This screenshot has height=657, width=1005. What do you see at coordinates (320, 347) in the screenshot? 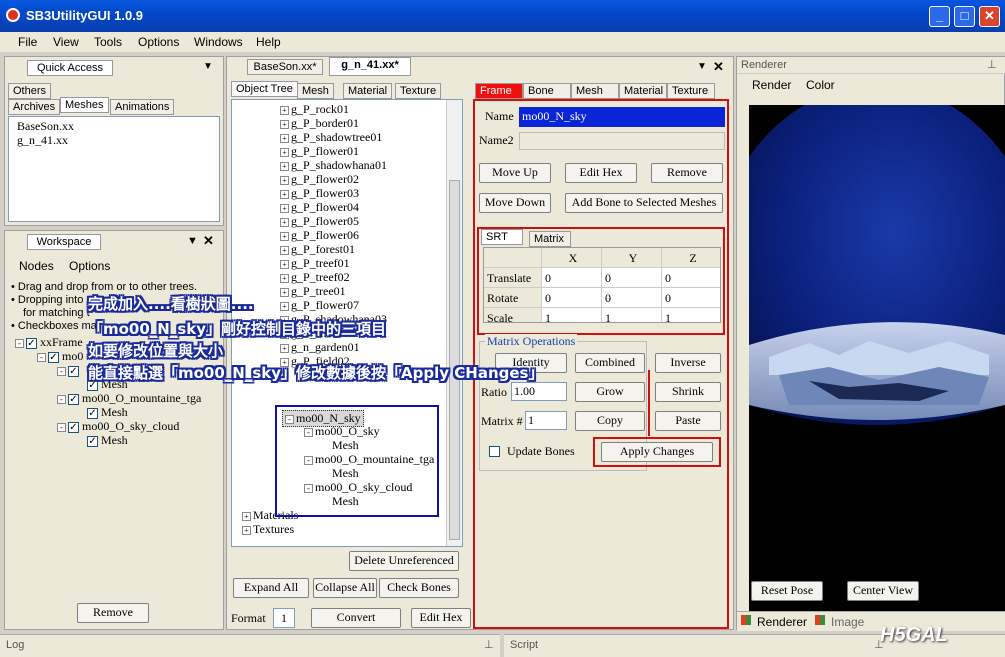
I see `tree-node: + g_n_garden01` at bounding box center [320, 347].